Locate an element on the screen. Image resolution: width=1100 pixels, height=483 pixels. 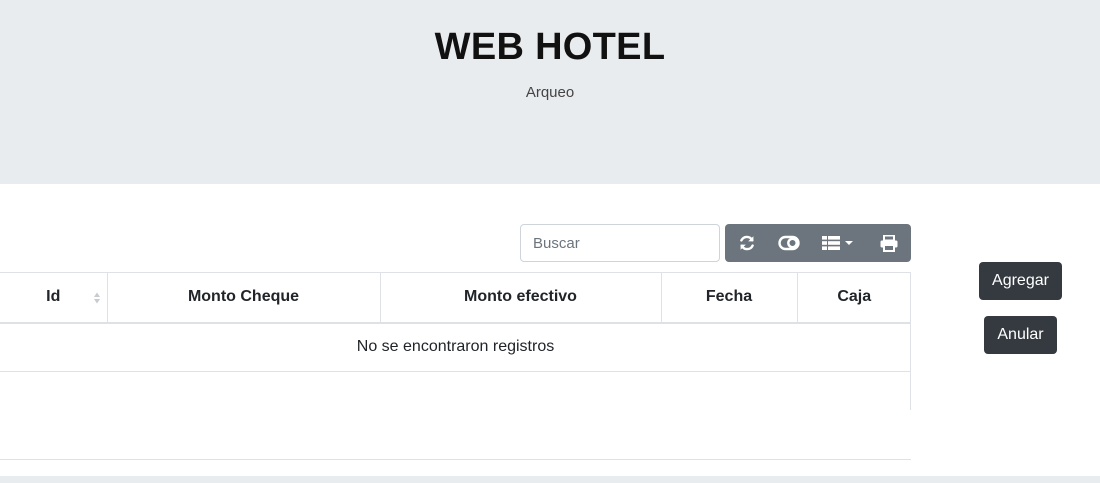
add-button: Agregar is located at coordinates (1020, 281).